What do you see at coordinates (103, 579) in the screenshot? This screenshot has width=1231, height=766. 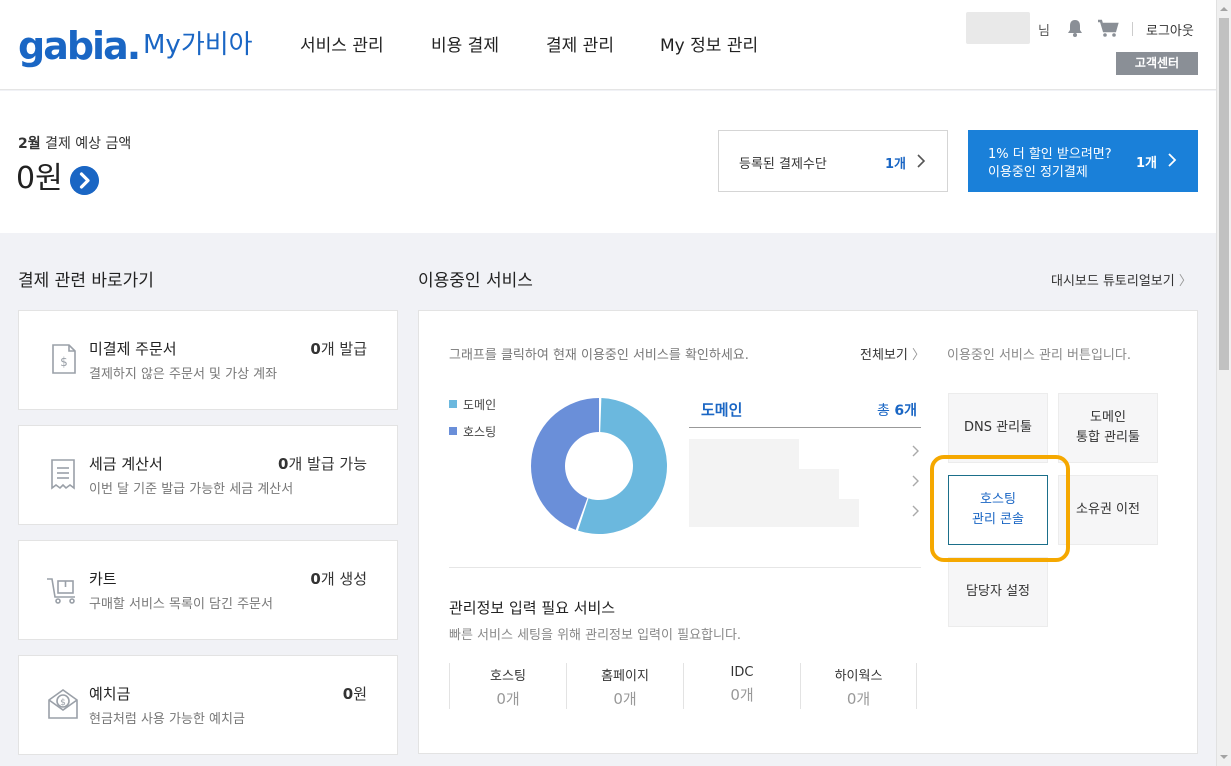 I see `card-title: 카트` at bounding box center [103, 579].